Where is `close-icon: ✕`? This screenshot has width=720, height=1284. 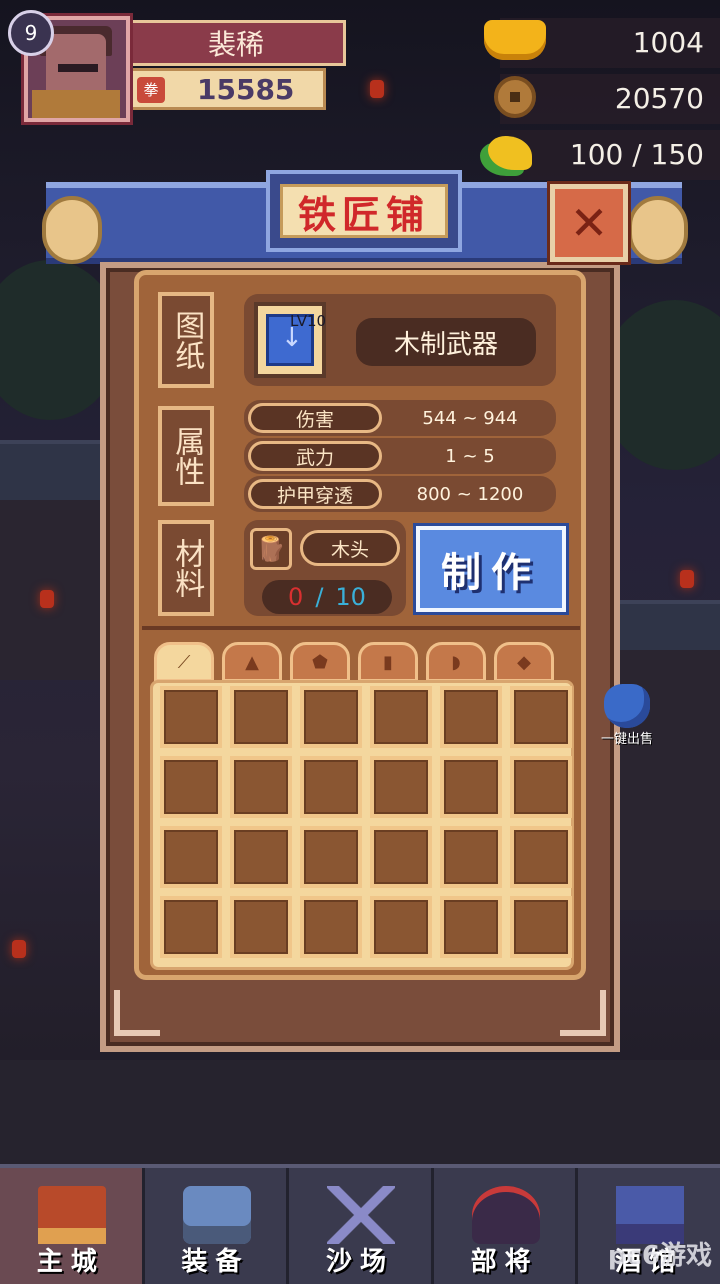 close-icon: ✕ is located at coordinates (589, 223).